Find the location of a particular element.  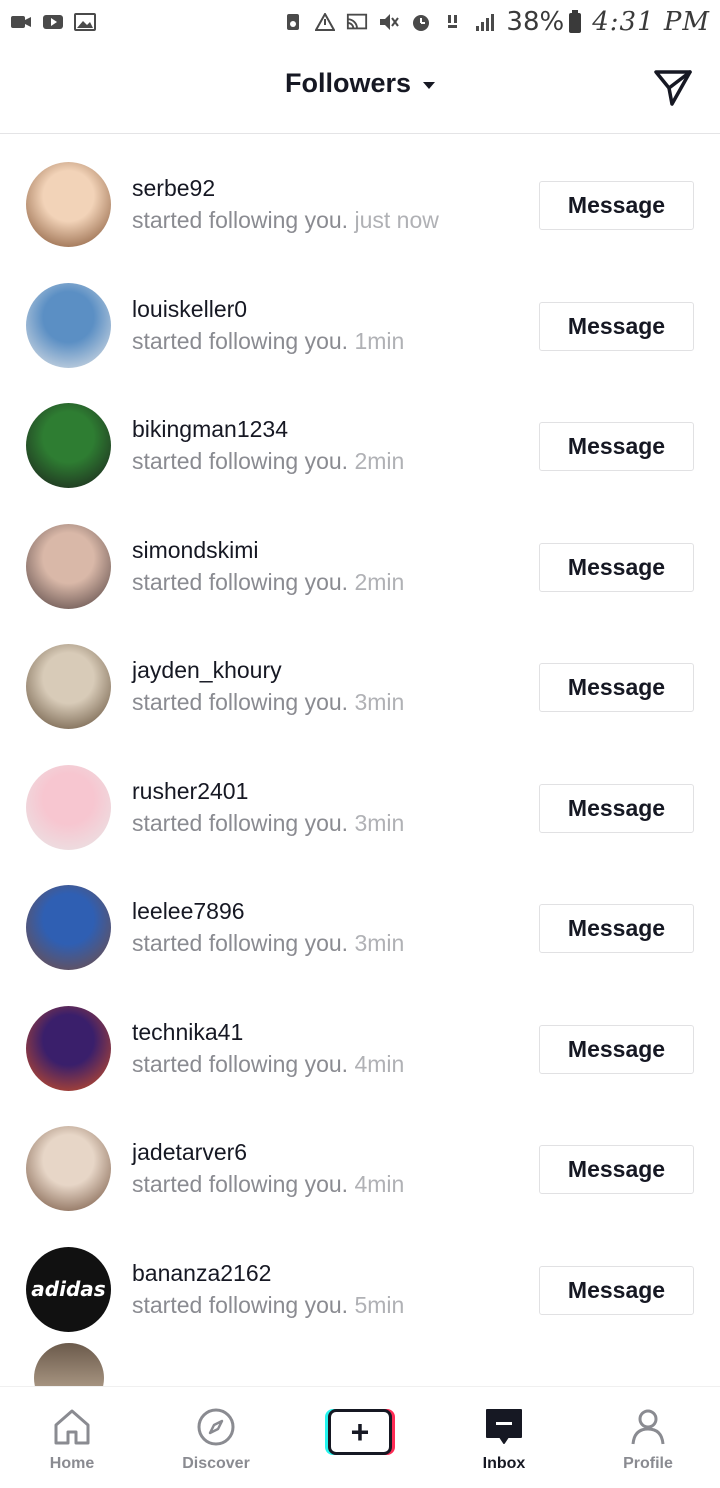

activity-time: 4min is located at coordinates (379, 1184).